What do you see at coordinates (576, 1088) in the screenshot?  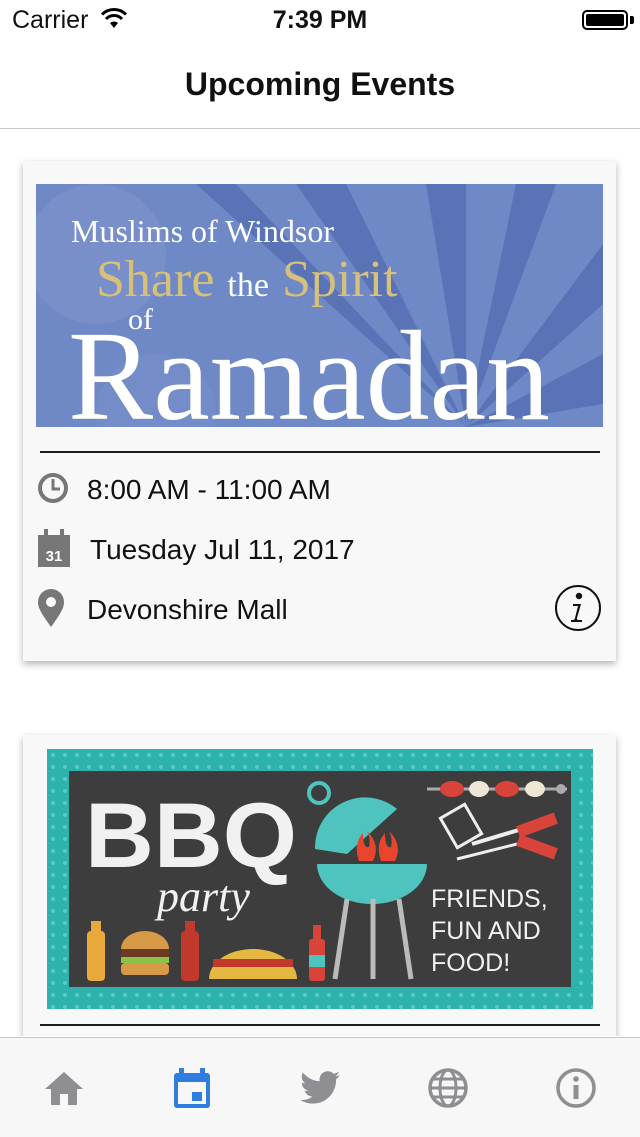 I see `about-icon` at bounding box center [576, 1088].